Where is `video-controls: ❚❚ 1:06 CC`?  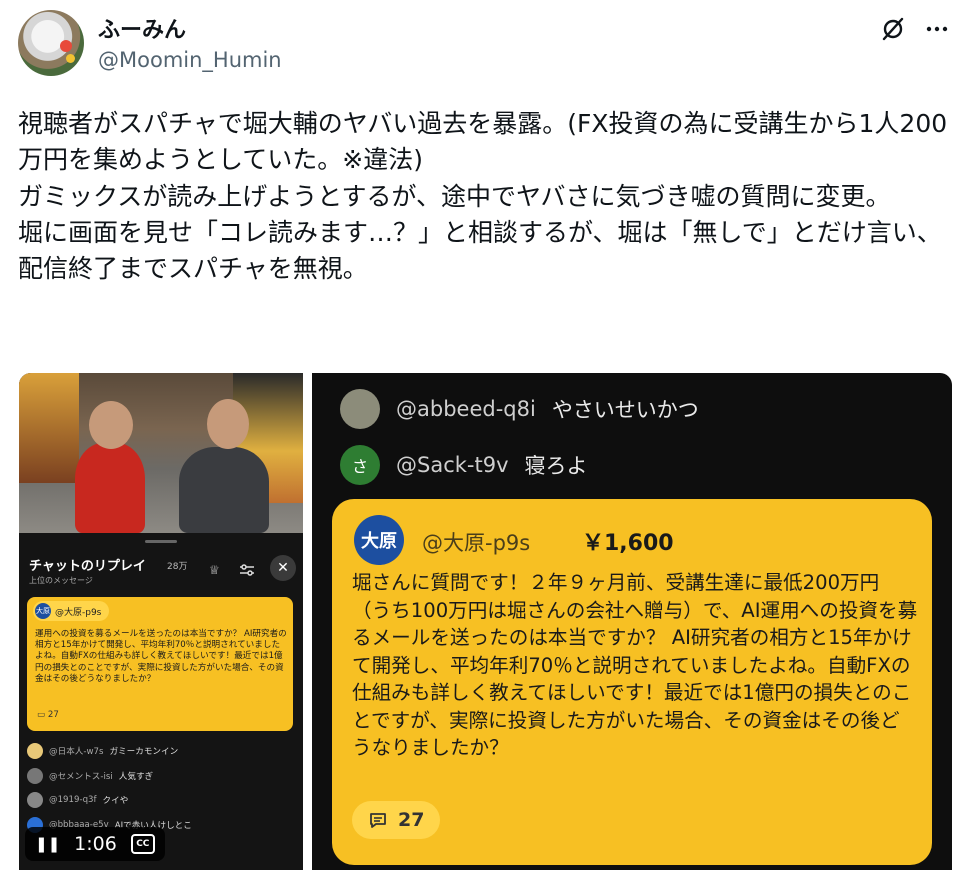 video-controls: ❚❚ 1:06 CC is located at coordinates (95, 844).